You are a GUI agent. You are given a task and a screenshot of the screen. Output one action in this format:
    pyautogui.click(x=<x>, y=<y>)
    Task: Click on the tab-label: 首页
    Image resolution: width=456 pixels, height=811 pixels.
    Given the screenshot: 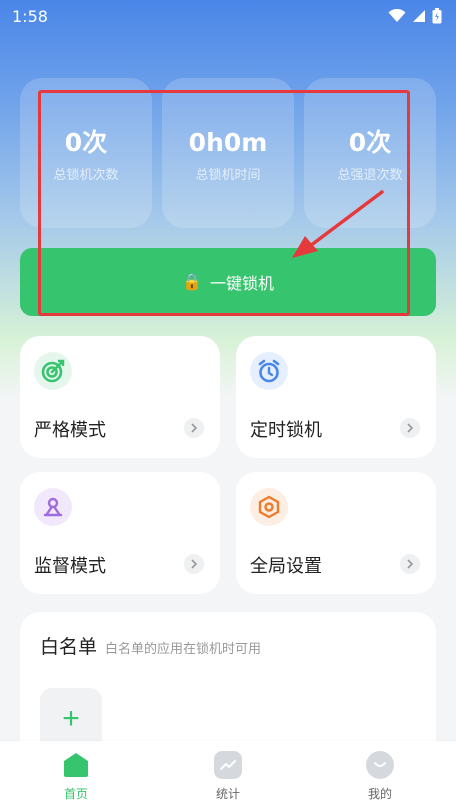 What is the action you would take?
    pyautogui.click(x=75, y=793)
    